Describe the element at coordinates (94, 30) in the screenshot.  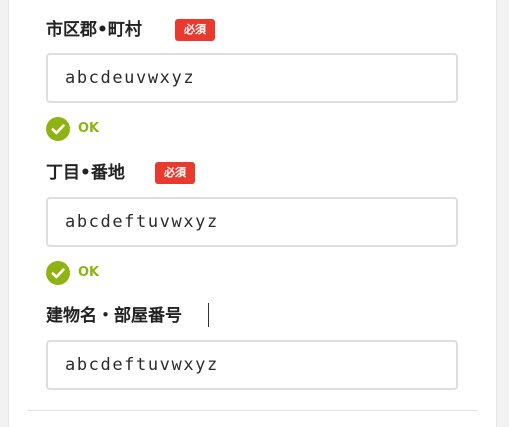
I see `city-label: 市区郡•町村` at that location.